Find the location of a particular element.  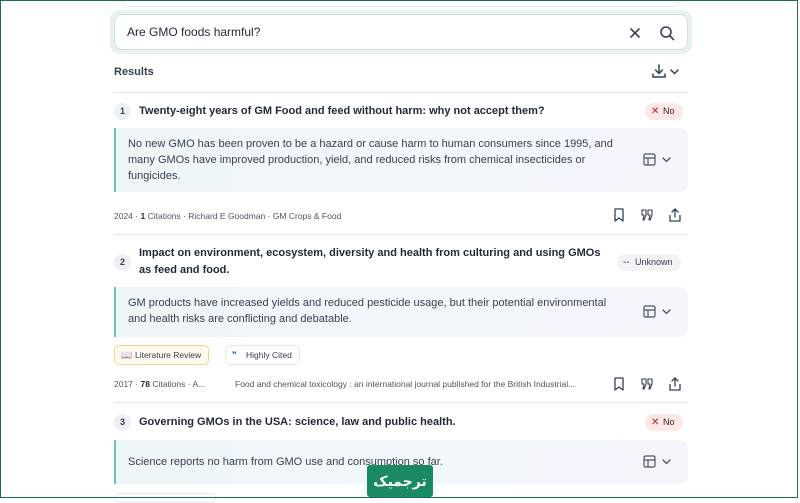

watermark-logo: ترجمیک is located at coordinates (400, 481).